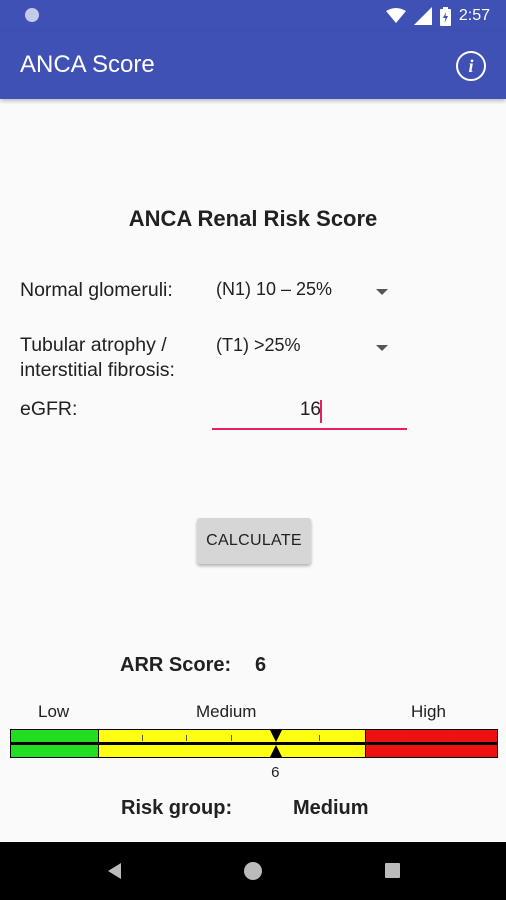 The height and width of the screenshot is (900, 506). What do you see at coordinates (96, 290) in the screenshot?
I see `glomeruli-label: Normal glomeruli:` at bounding box center [96, 290].